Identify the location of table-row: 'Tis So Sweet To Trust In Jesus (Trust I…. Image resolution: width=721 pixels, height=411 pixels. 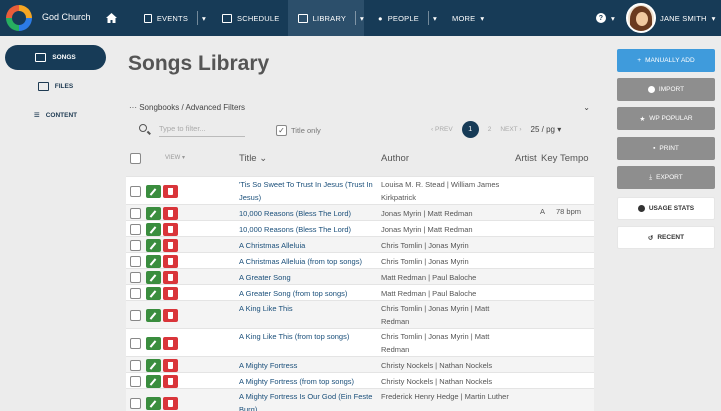
(360, 190).